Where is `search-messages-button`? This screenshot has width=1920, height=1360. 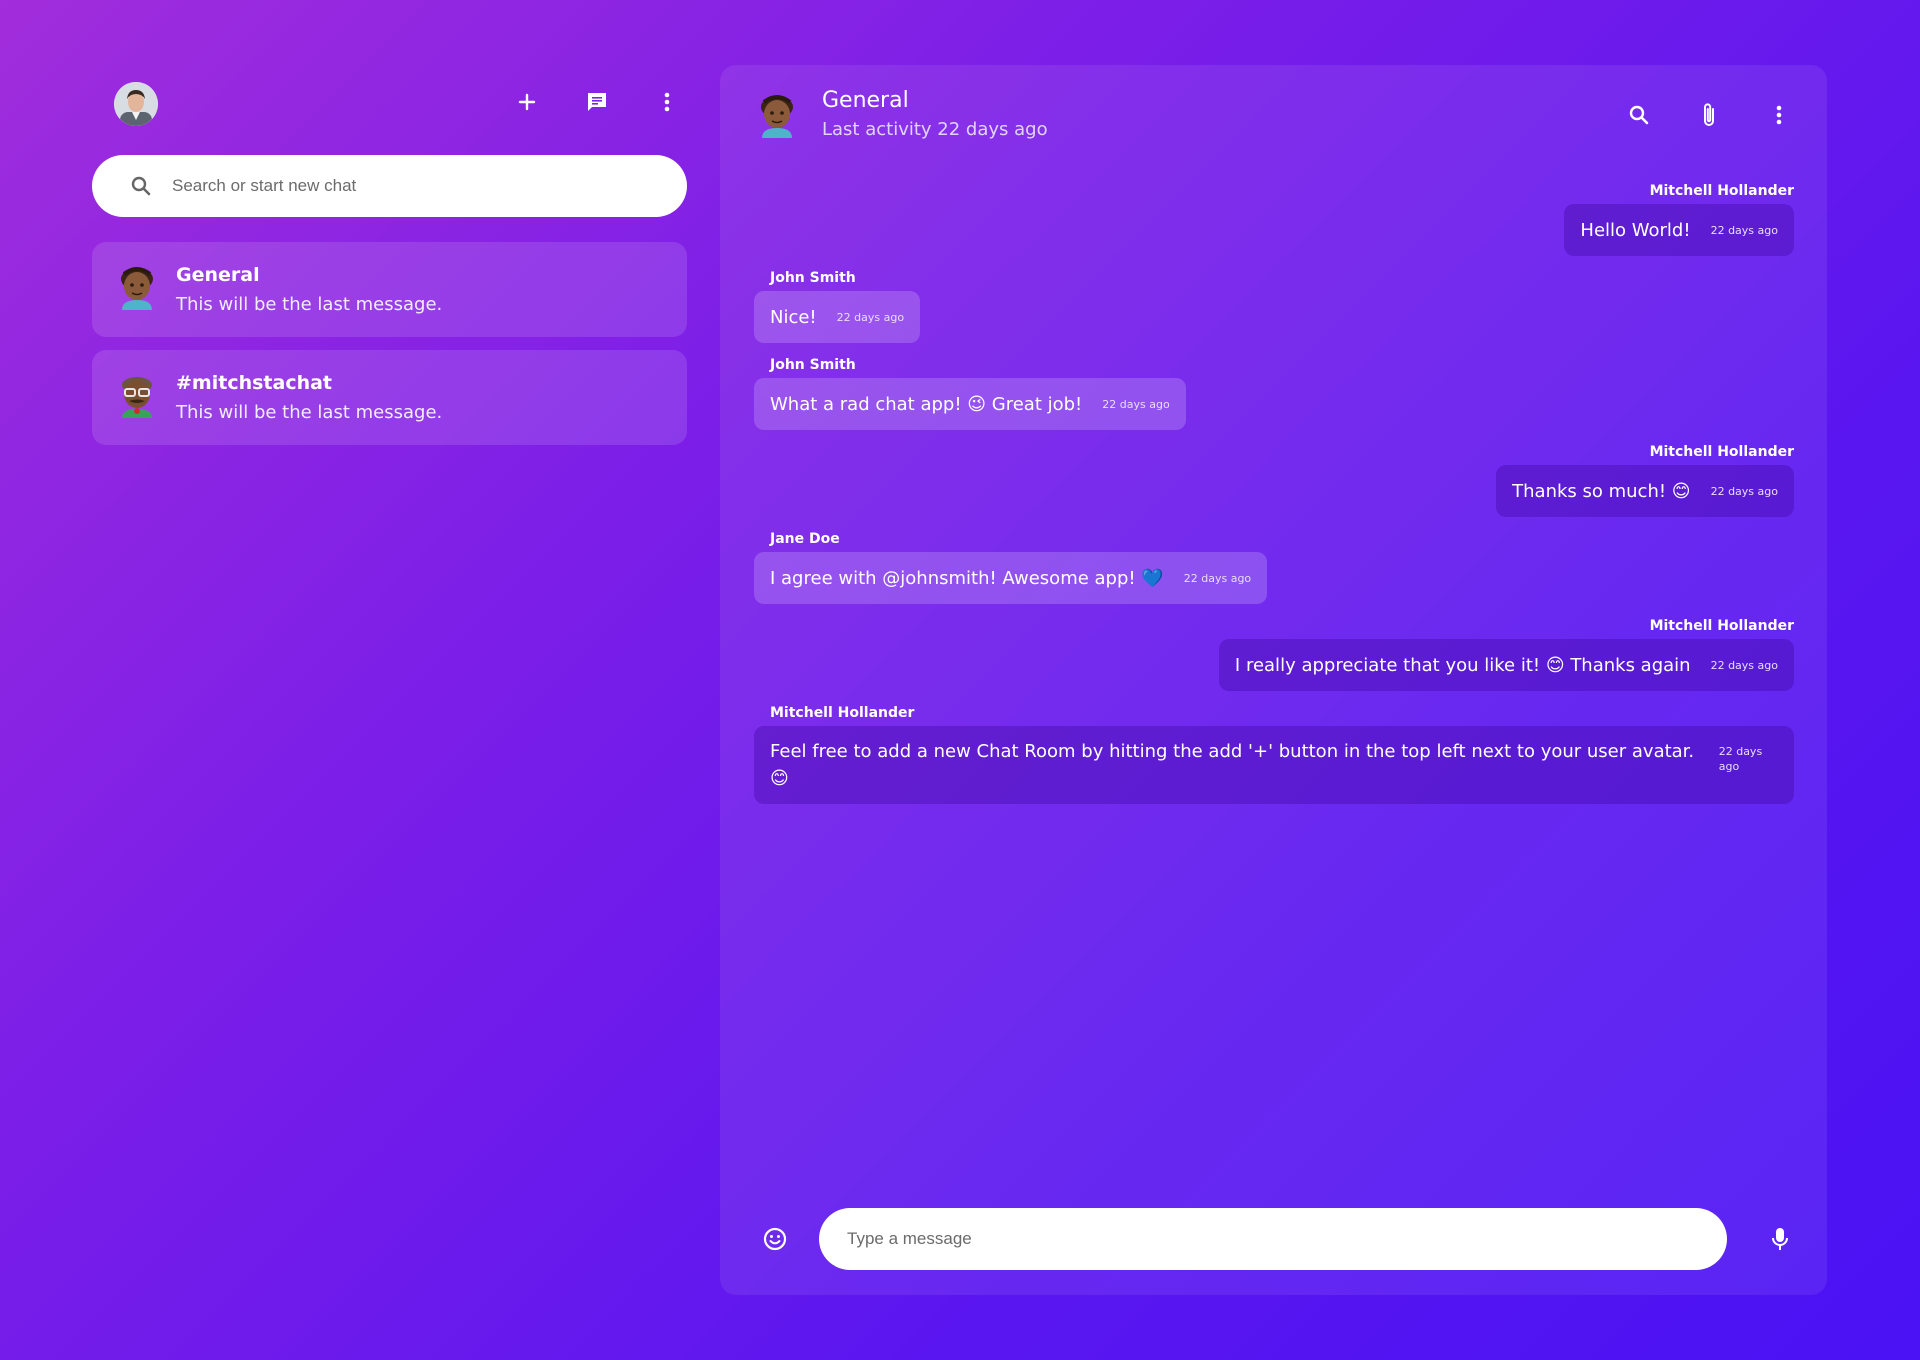
search-messages-button is located at coordinates (1639, 115).